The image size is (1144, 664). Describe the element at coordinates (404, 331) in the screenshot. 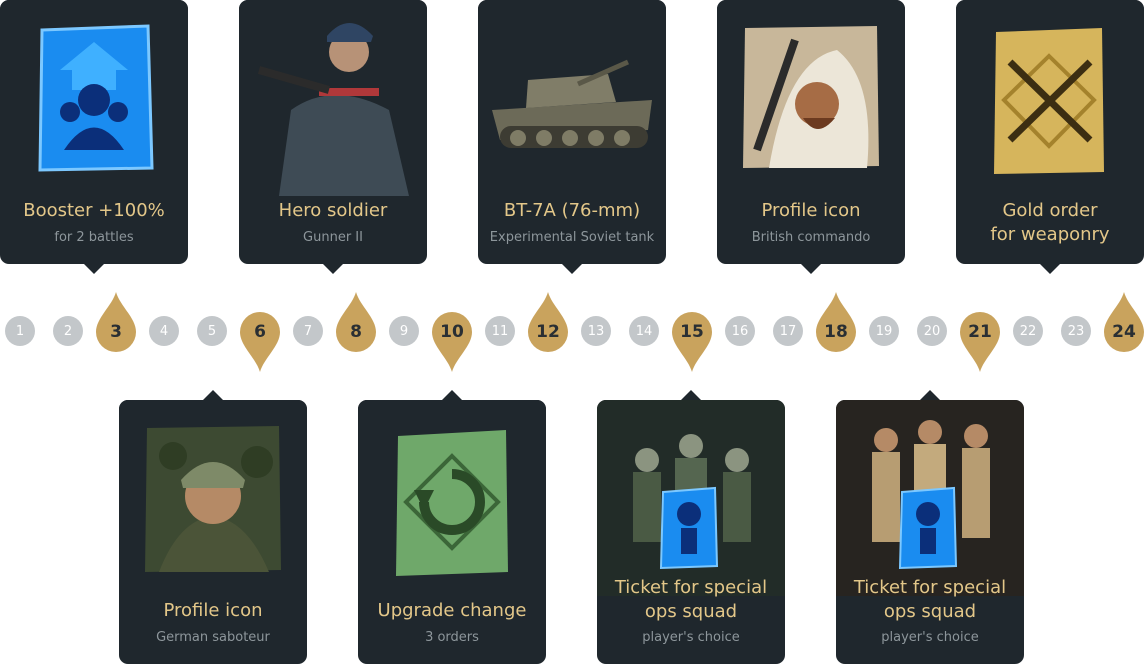

I see `day-9: 9` at that location.